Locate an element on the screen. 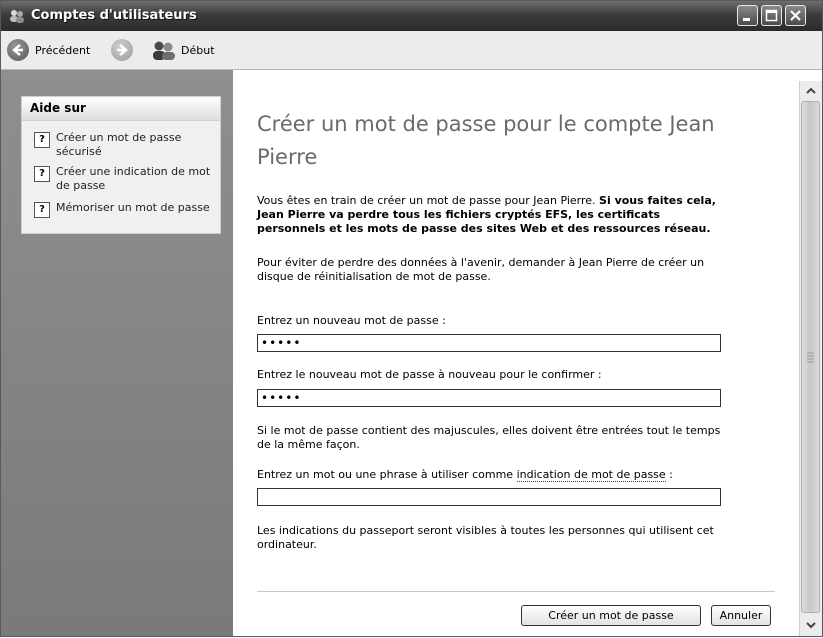 The height and width of the screenshot is (638, 823). new-password-label: Entrez un nouveau mot de passe : is located at coordinates (351, 320).